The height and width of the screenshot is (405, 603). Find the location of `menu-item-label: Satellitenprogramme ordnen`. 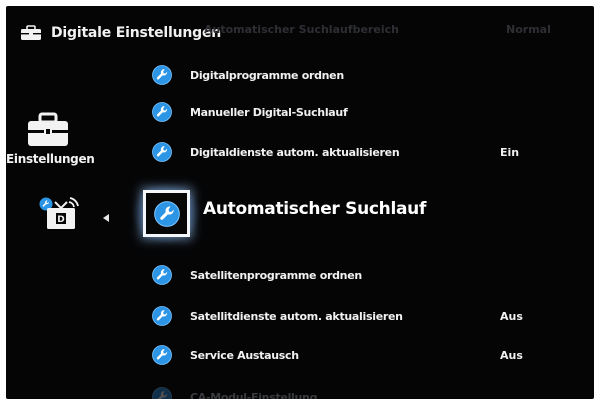

menu-item-label: Satellitenprogramme ordnen is located at coordinates (276, 275).